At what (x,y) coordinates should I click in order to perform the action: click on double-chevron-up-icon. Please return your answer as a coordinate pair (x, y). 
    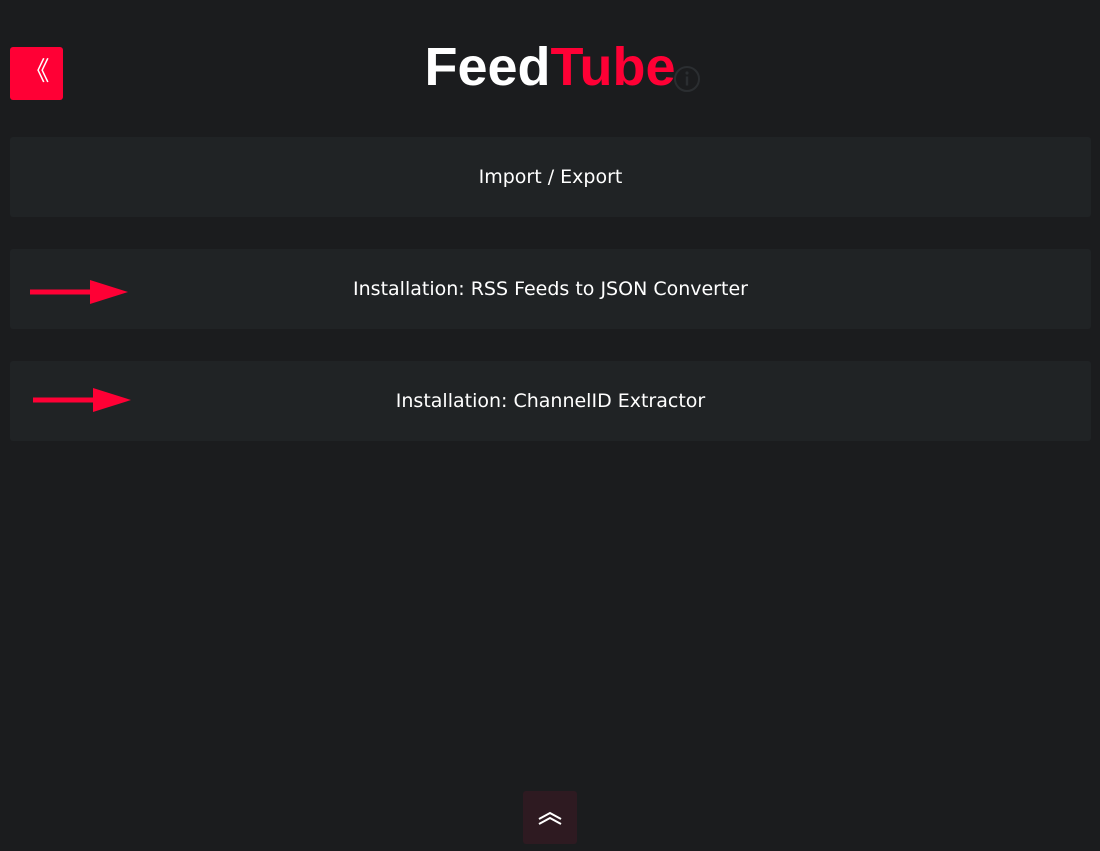
    Looking at the image, I should click on (550, 818).